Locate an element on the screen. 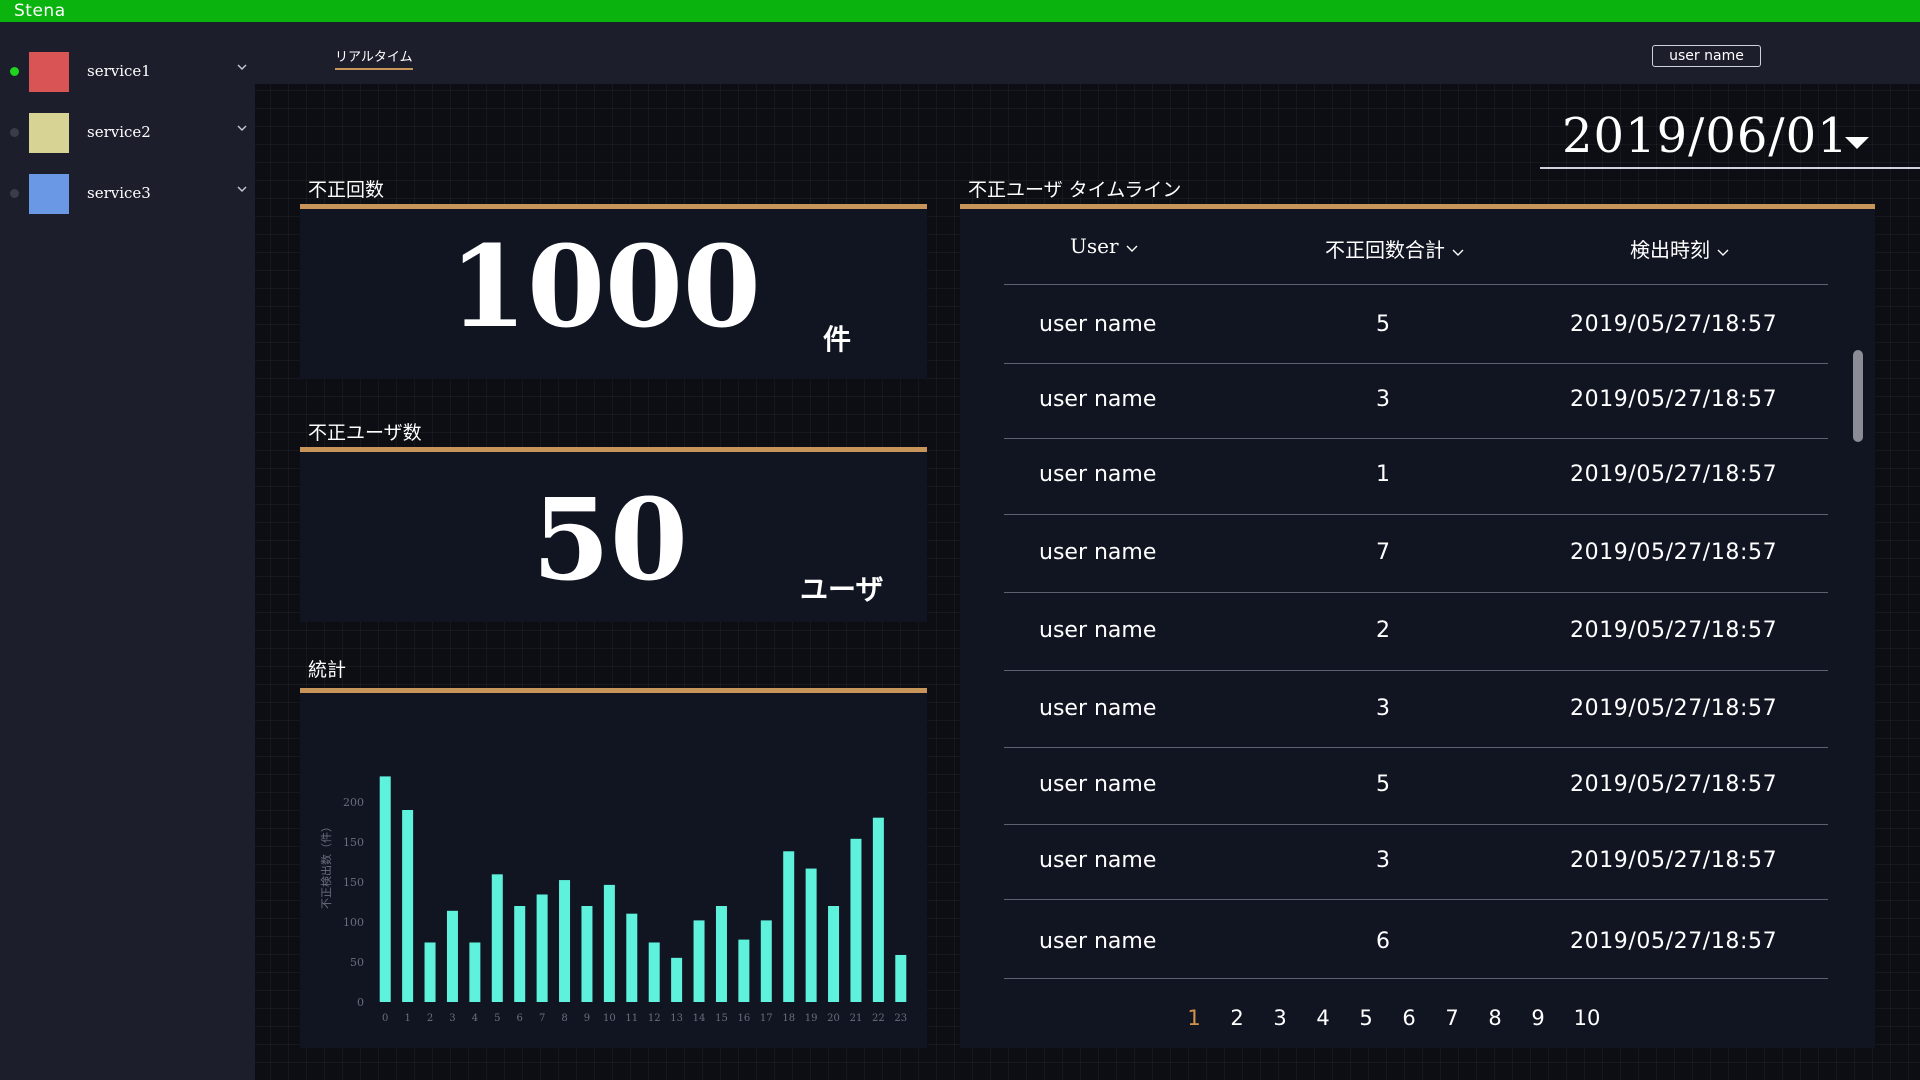  cell-count: 6 is located at coordinates (1383, 941).